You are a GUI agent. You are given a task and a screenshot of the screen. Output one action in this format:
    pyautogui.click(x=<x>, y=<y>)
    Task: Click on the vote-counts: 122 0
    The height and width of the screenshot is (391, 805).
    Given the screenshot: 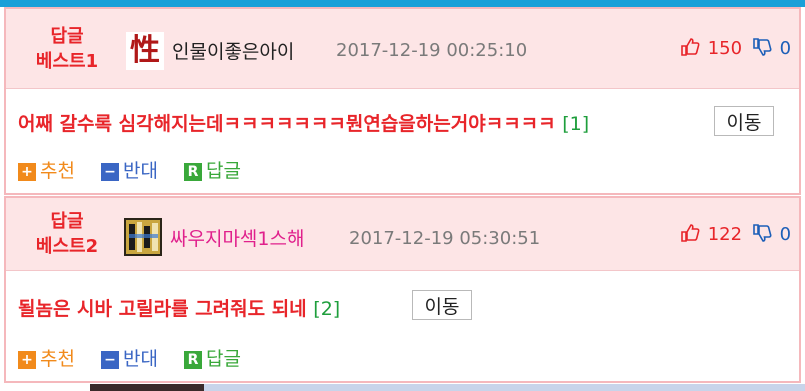 What is the action you would take?
    pyautogui.click(x=735, y=234)
    